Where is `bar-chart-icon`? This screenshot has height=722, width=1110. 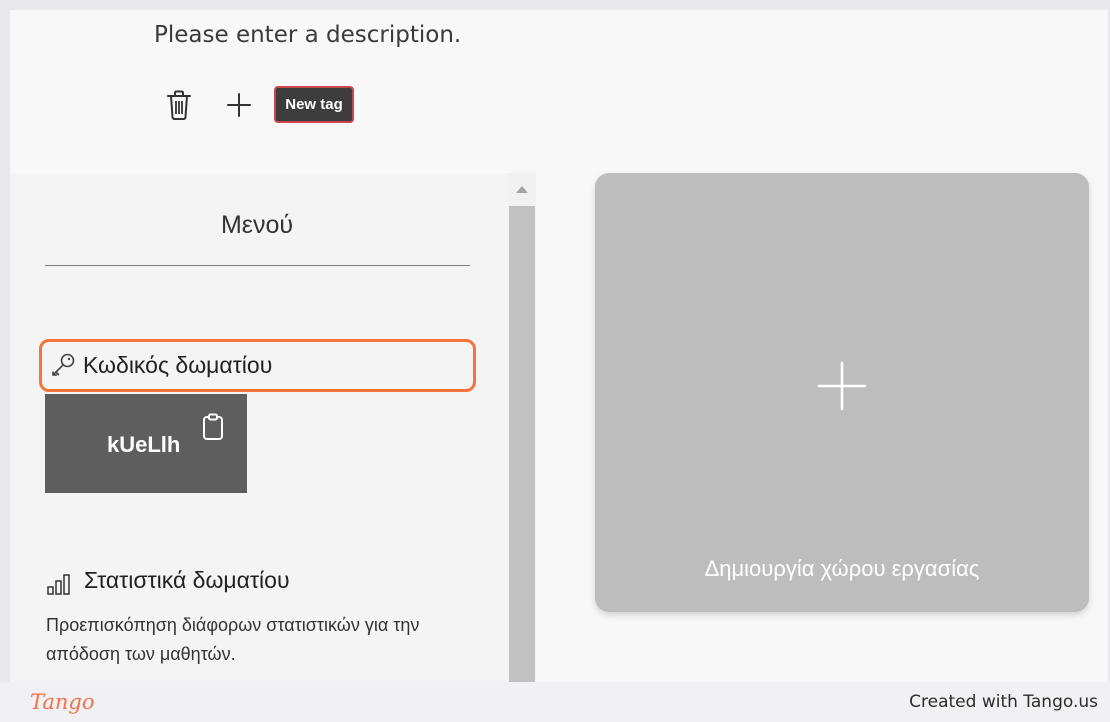 bar-chart-icon is located at coordinates (58, 584).